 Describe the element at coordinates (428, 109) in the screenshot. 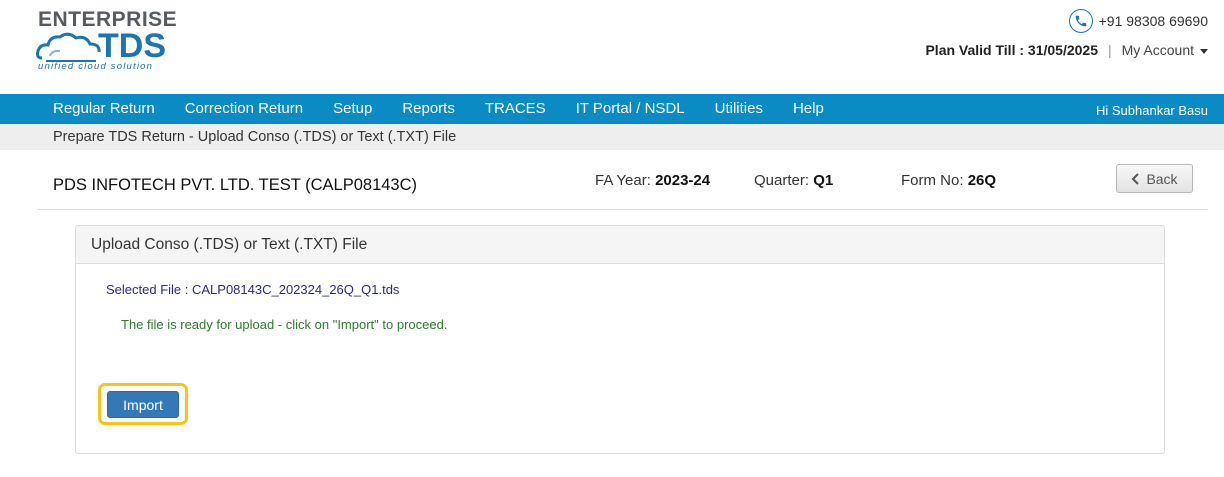

I see `nav-item-reports: Reports` at that location.